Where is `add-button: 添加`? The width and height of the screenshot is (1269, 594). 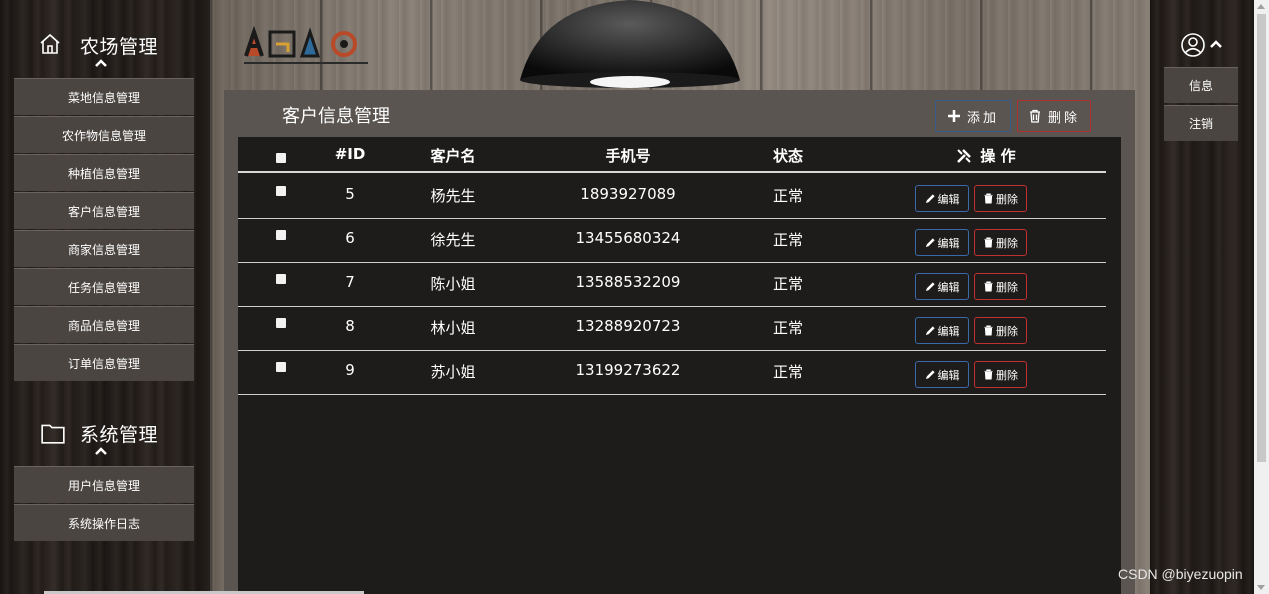 add-button: 添加 is located at coordinates (973, 116).